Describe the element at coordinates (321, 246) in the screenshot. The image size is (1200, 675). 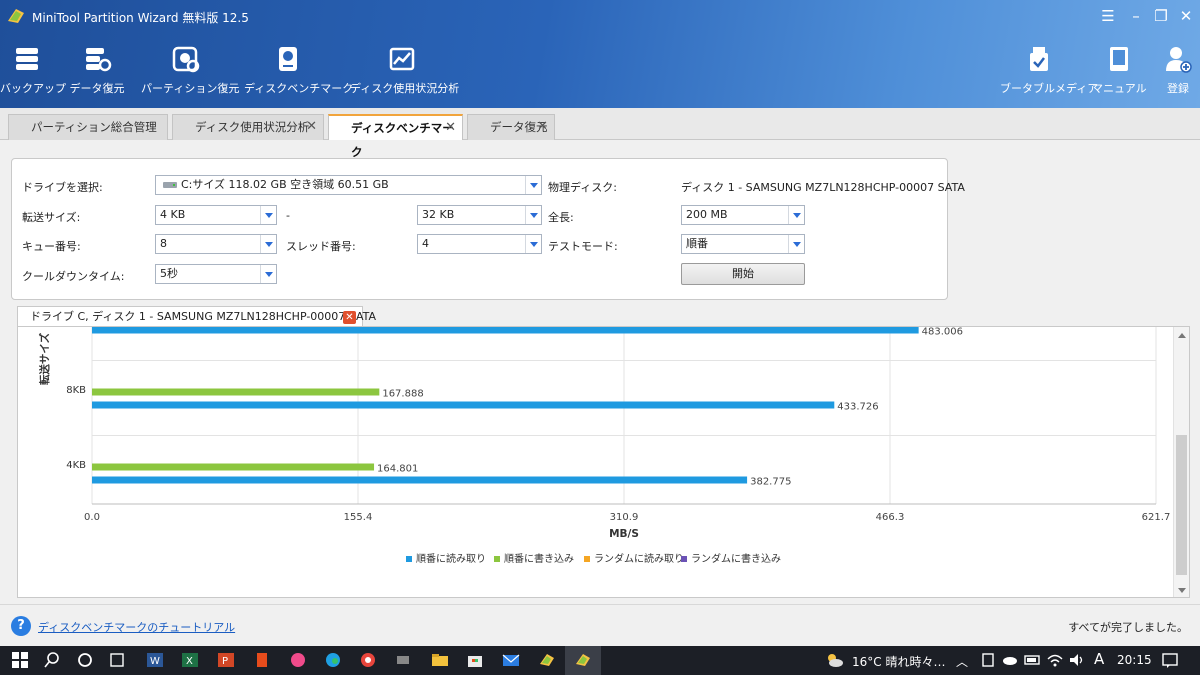
I see `thread-number-label: スレッド番号:` at that location.